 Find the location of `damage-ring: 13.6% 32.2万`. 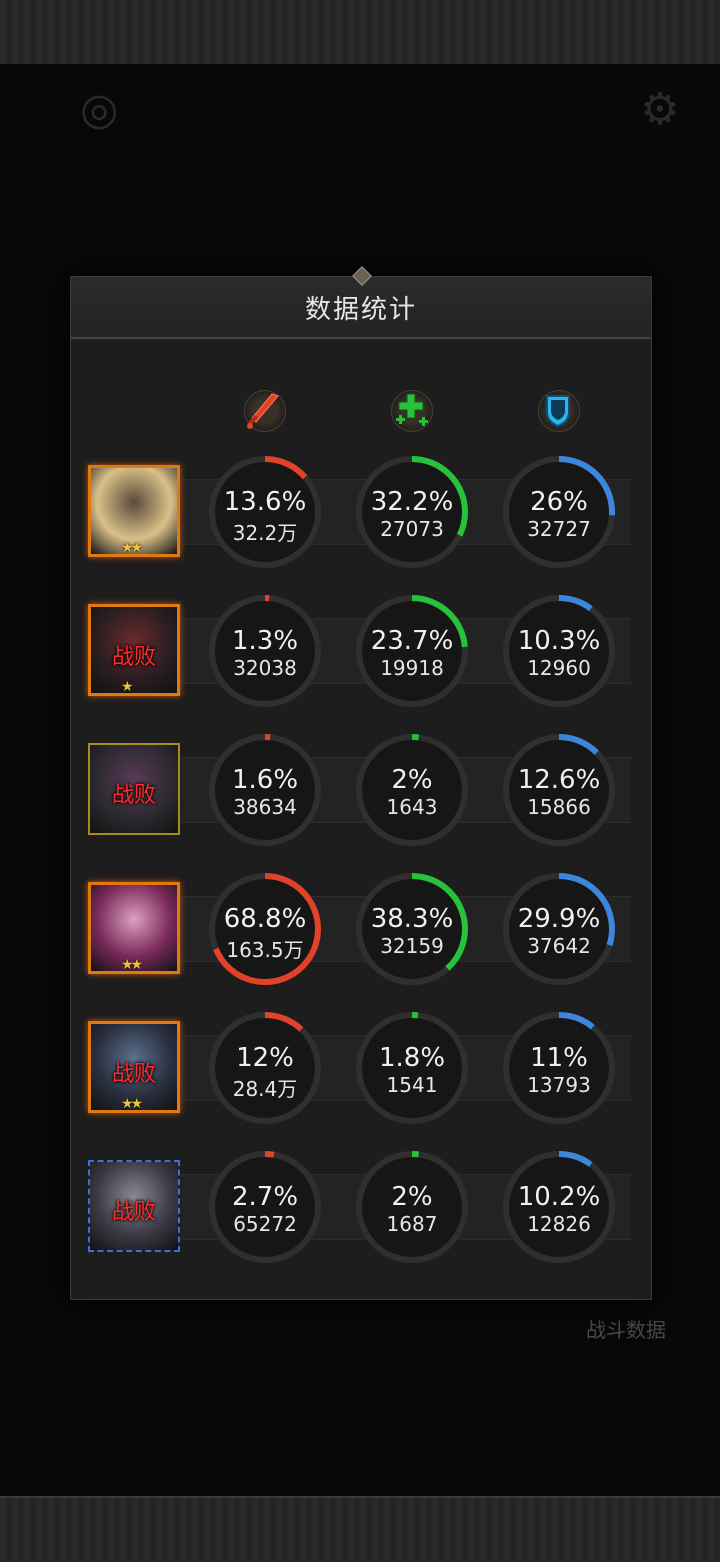

damage-ring: 13.6% 32.2万 is located at coordinates (265, 512).